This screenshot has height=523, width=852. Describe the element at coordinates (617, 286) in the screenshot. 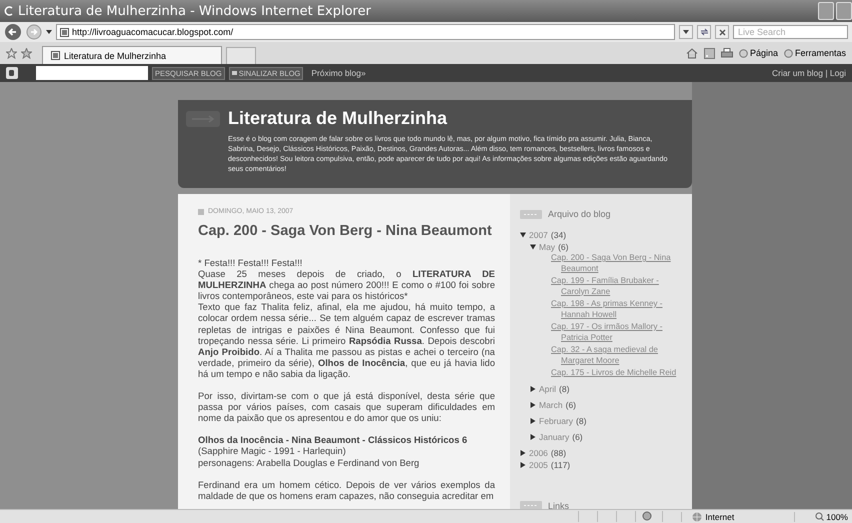

I see `post-link: Cap. 199 - Família Brubaker - Carolyn Zane` at that location.